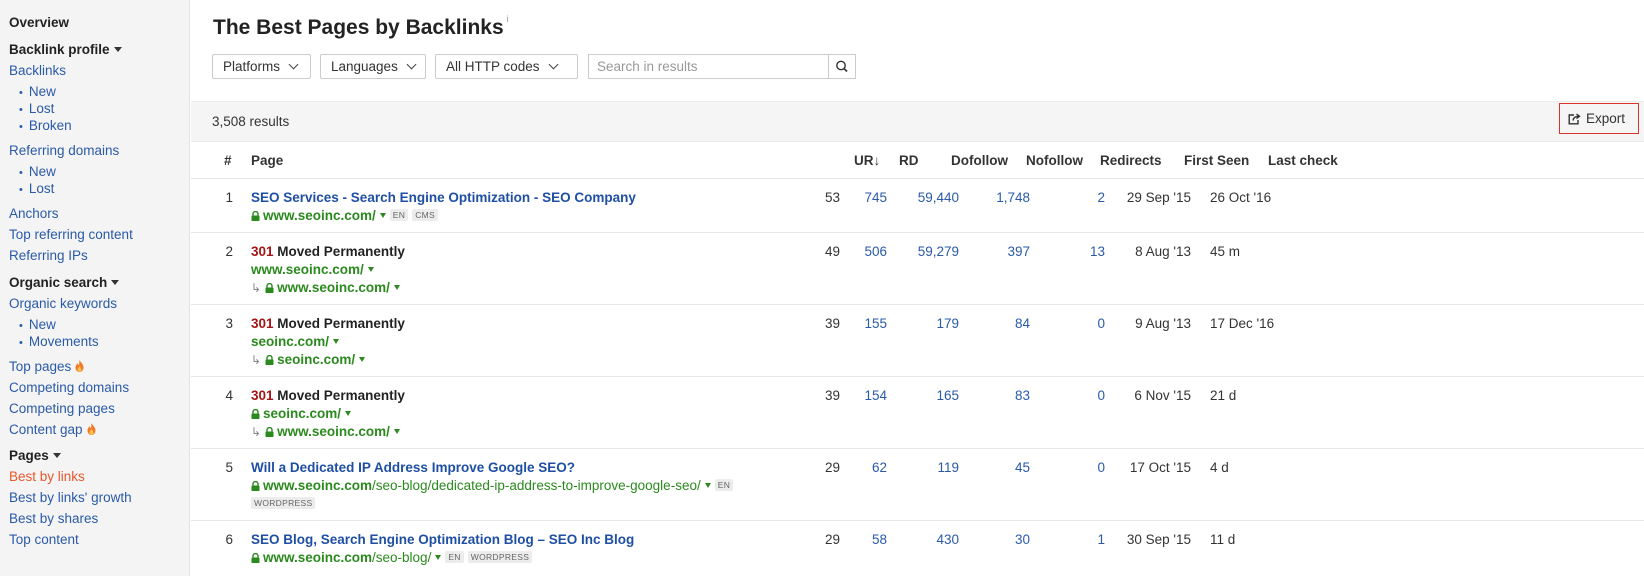  What do you see at coordinates (53, 518) in the screenshot?
I see `sidebar-item-best-by-shares: Best by shares` at bounding box center [53, 518].